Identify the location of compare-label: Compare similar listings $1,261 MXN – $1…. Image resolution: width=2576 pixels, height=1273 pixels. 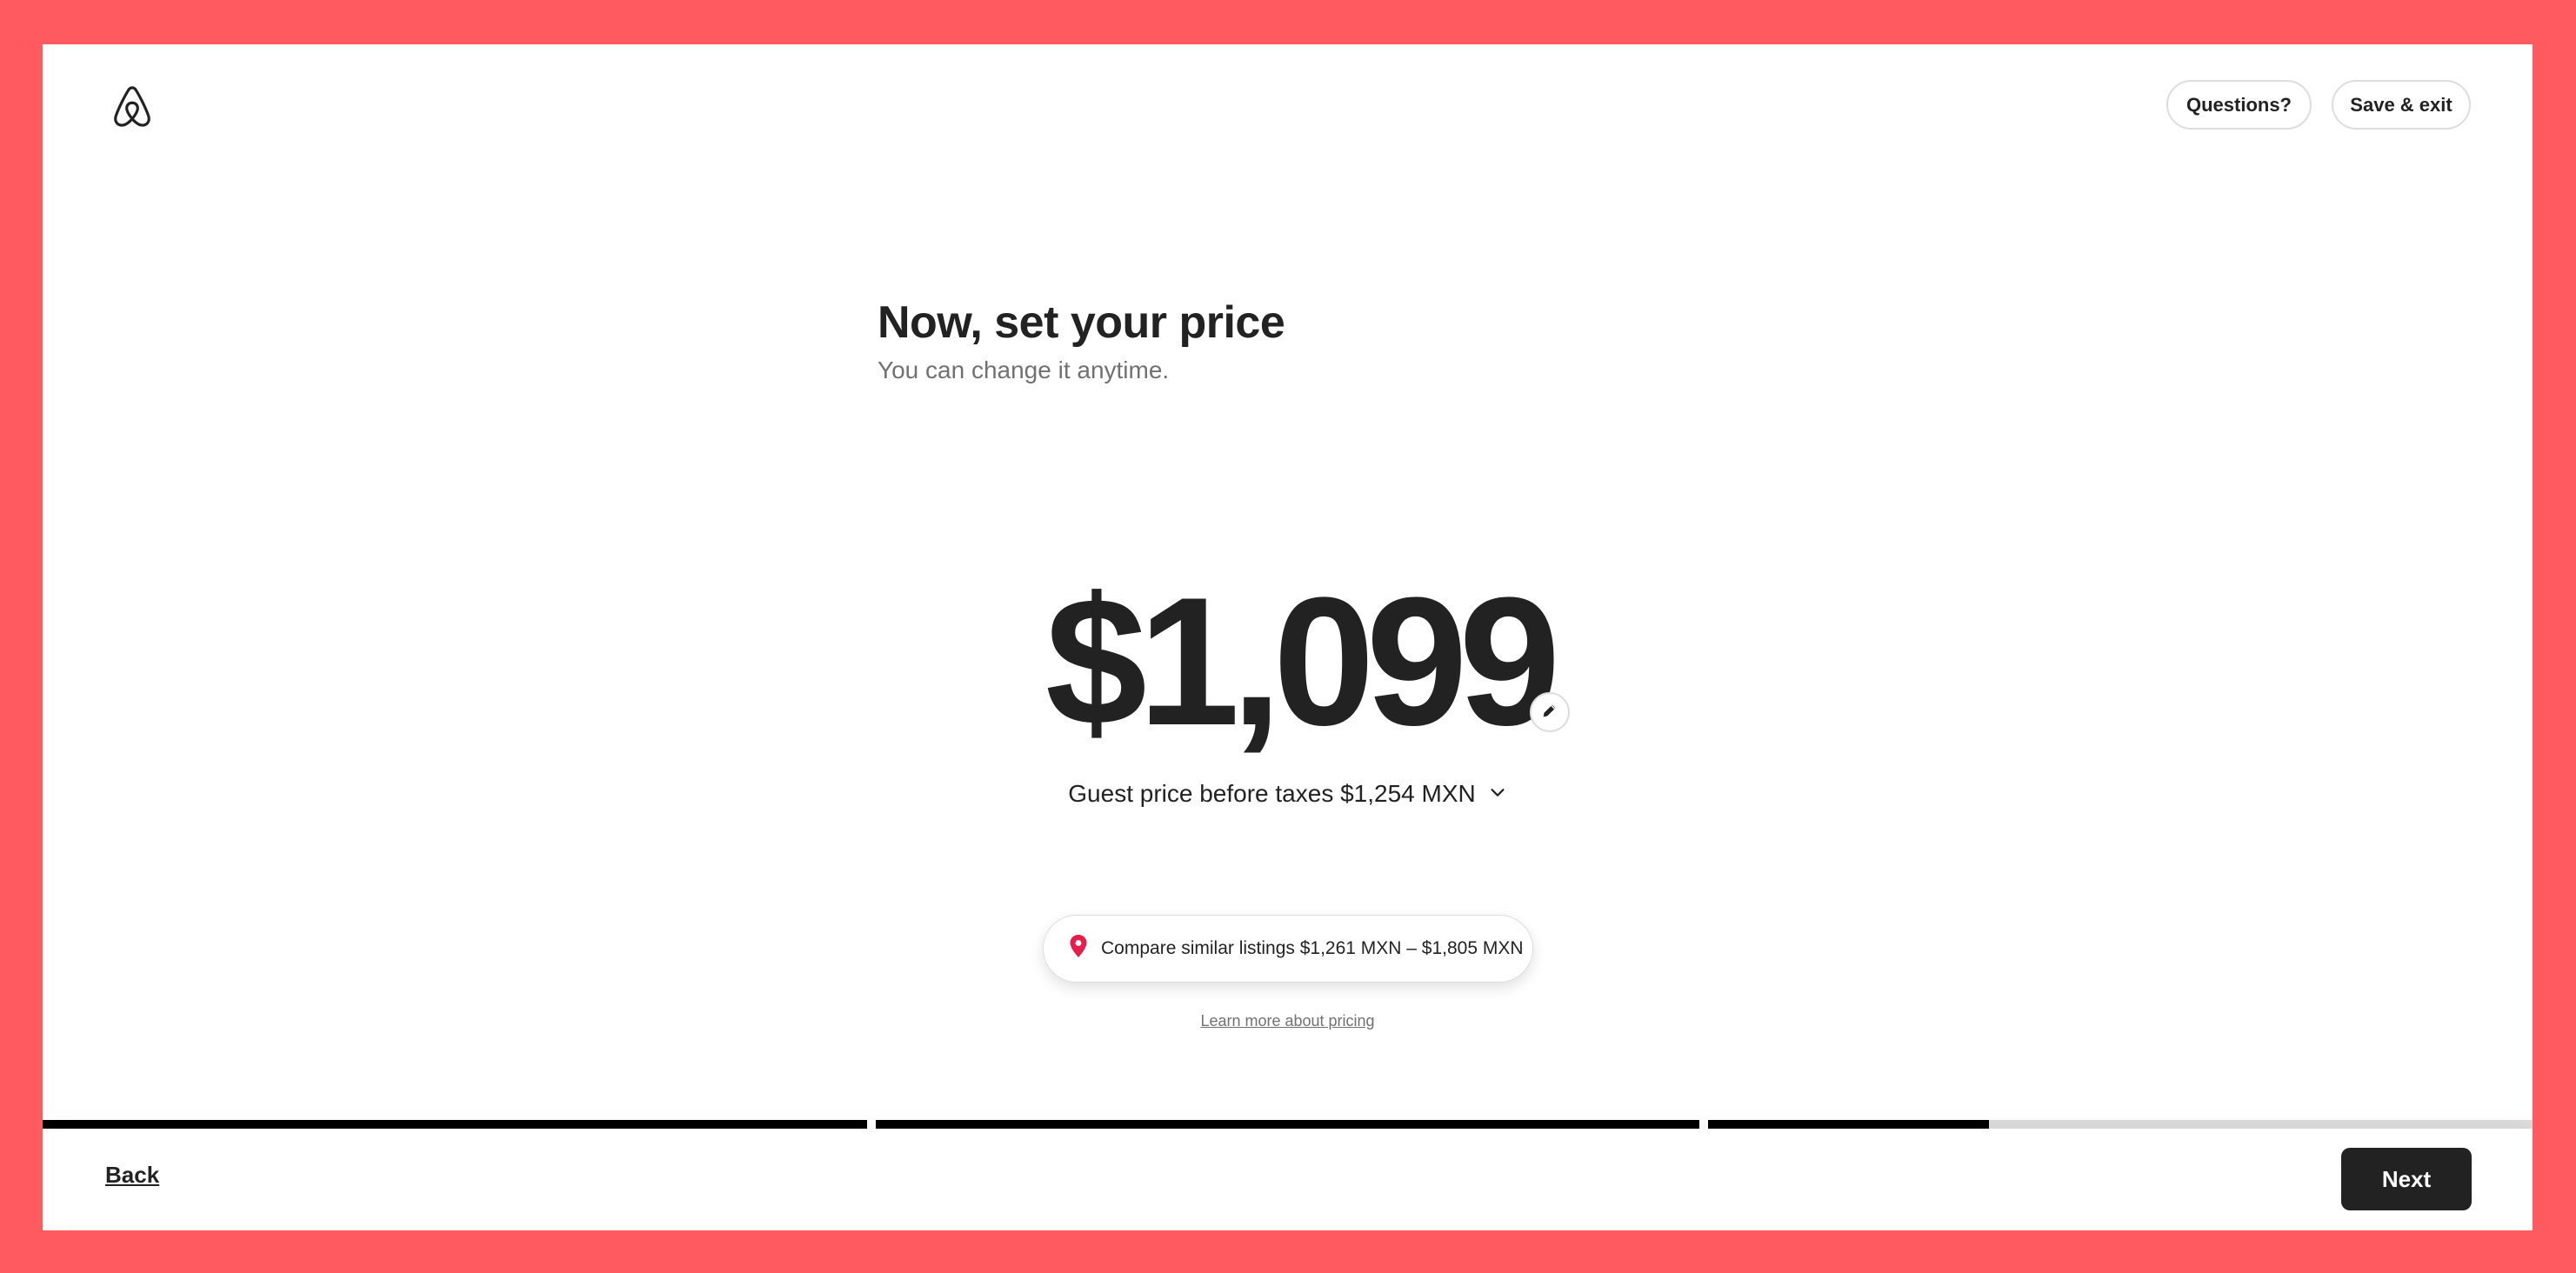
(1312, 948).